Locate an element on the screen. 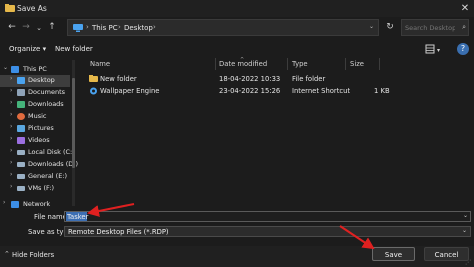 This screenshot has width=474, height=267. title-bar is located at coordinates (237, 8).